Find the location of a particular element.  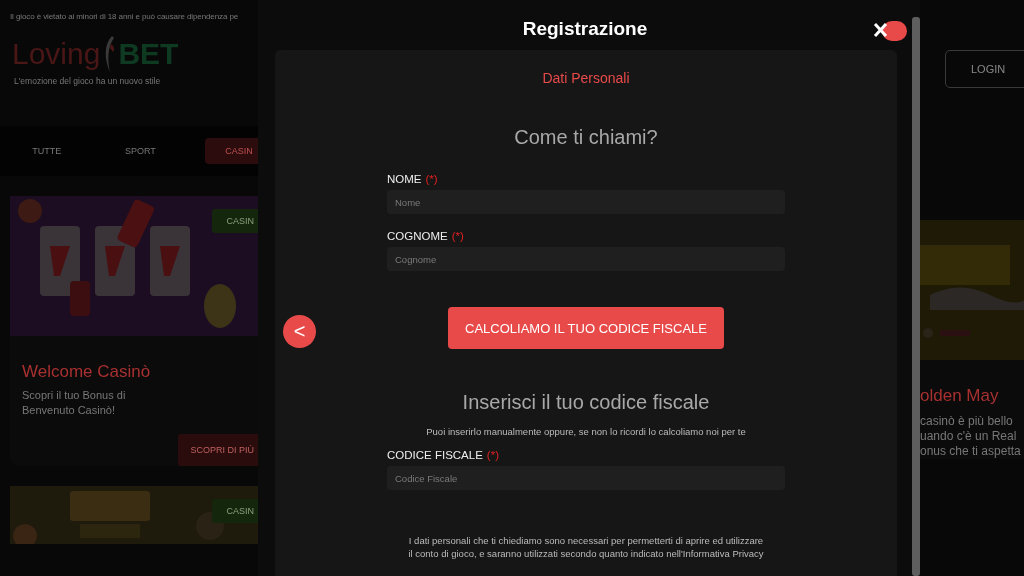

input-field: Cognome is located at coordinates (586, 259).